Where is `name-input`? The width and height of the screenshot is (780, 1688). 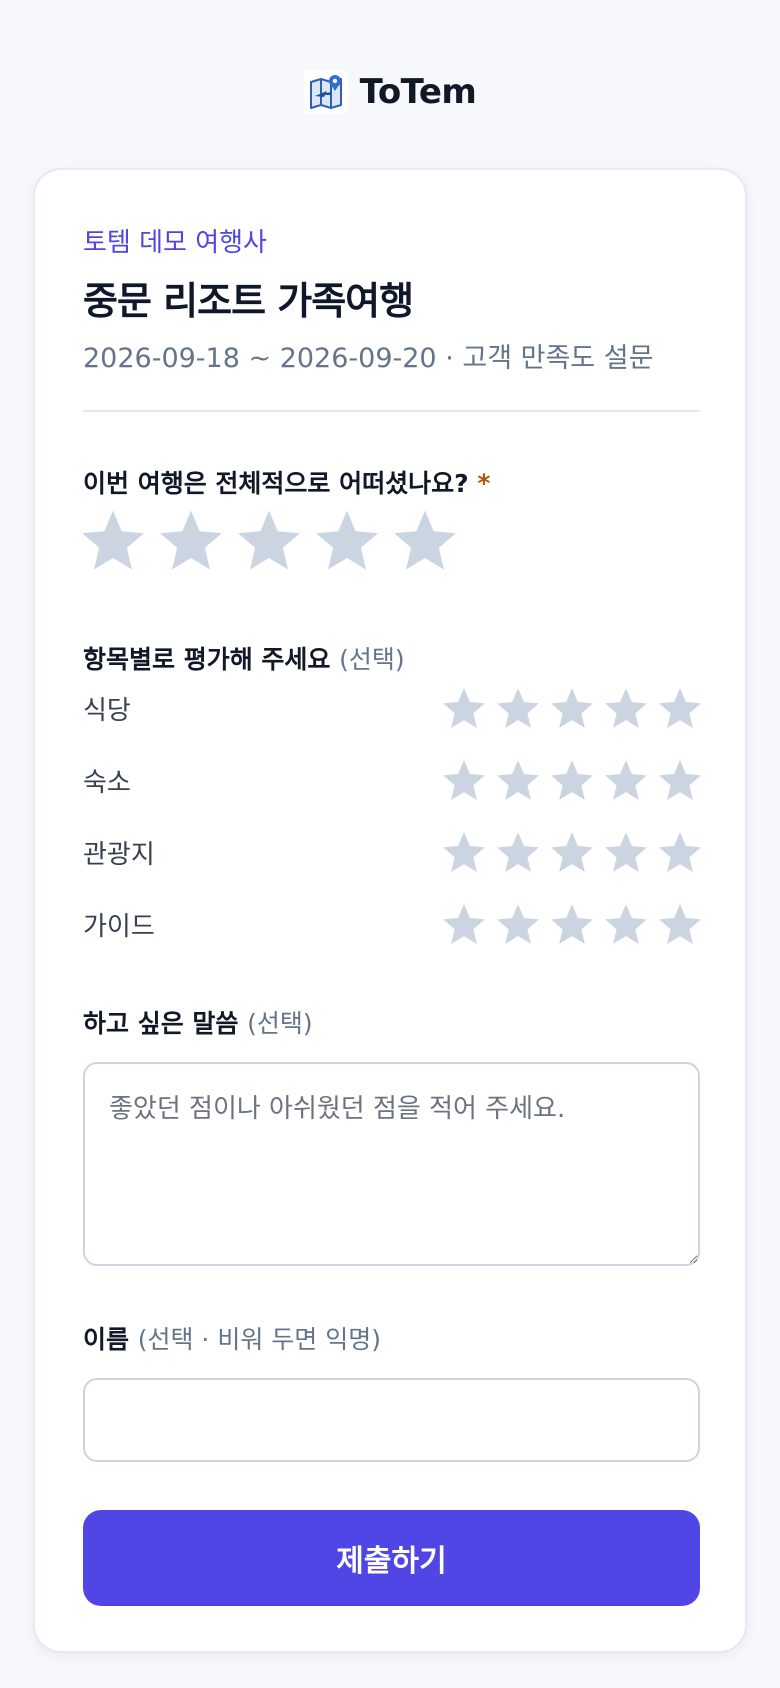
name-input is located at coordinates (391, 1420).